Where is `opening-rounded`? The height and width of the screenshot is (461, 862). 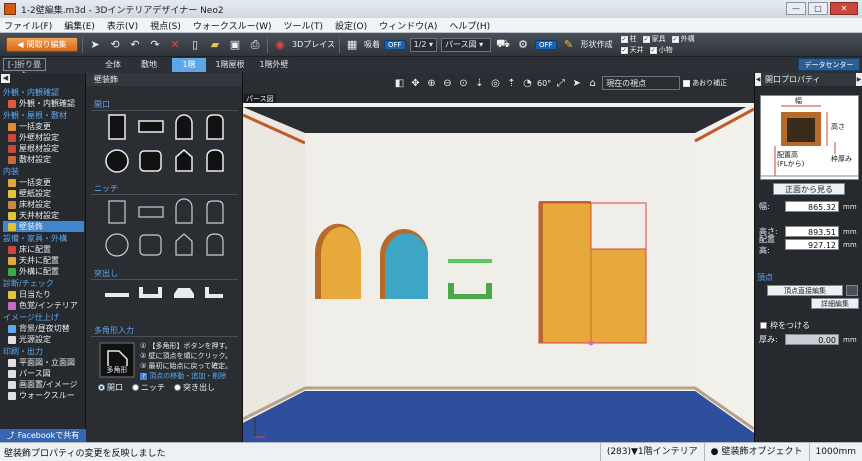
opening-rounded is located at coordinates (215, 127).